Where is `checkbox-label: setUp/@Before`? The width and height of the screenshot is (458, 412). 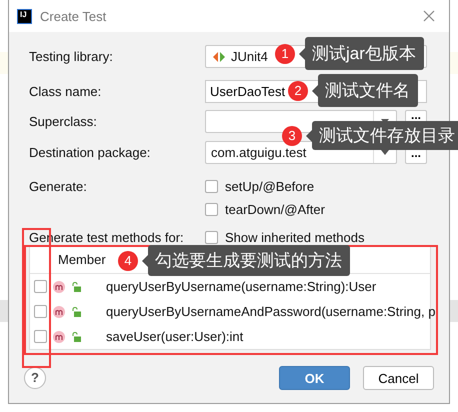 checkbox-label: setUp/@Before is located at coordinates (269, 186).